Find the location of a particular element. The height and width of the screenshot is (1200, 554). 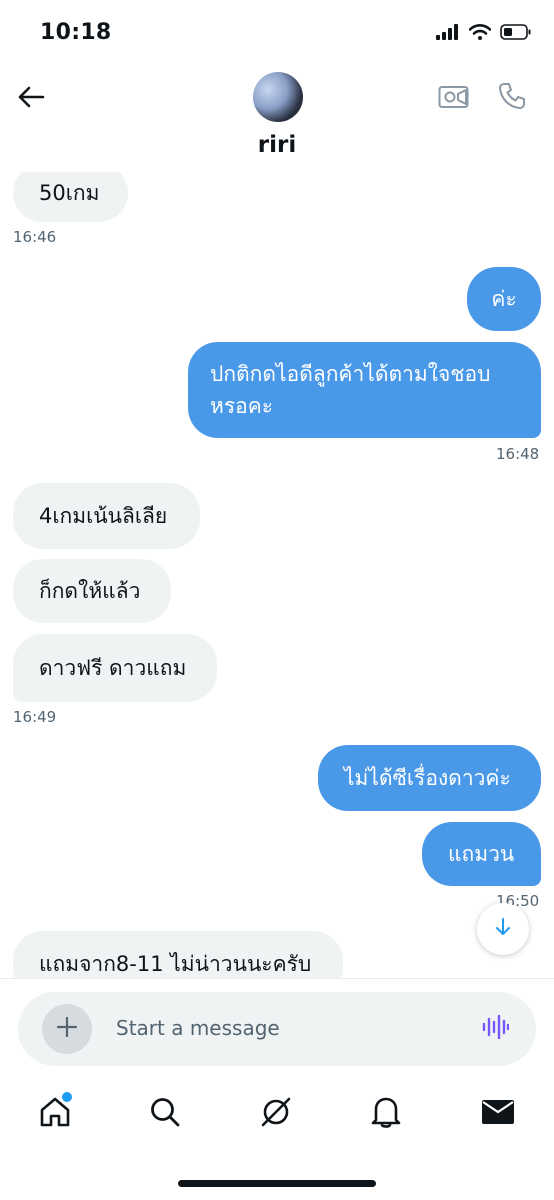

message-line: หรอคะ is located at coordinates (242, 406).